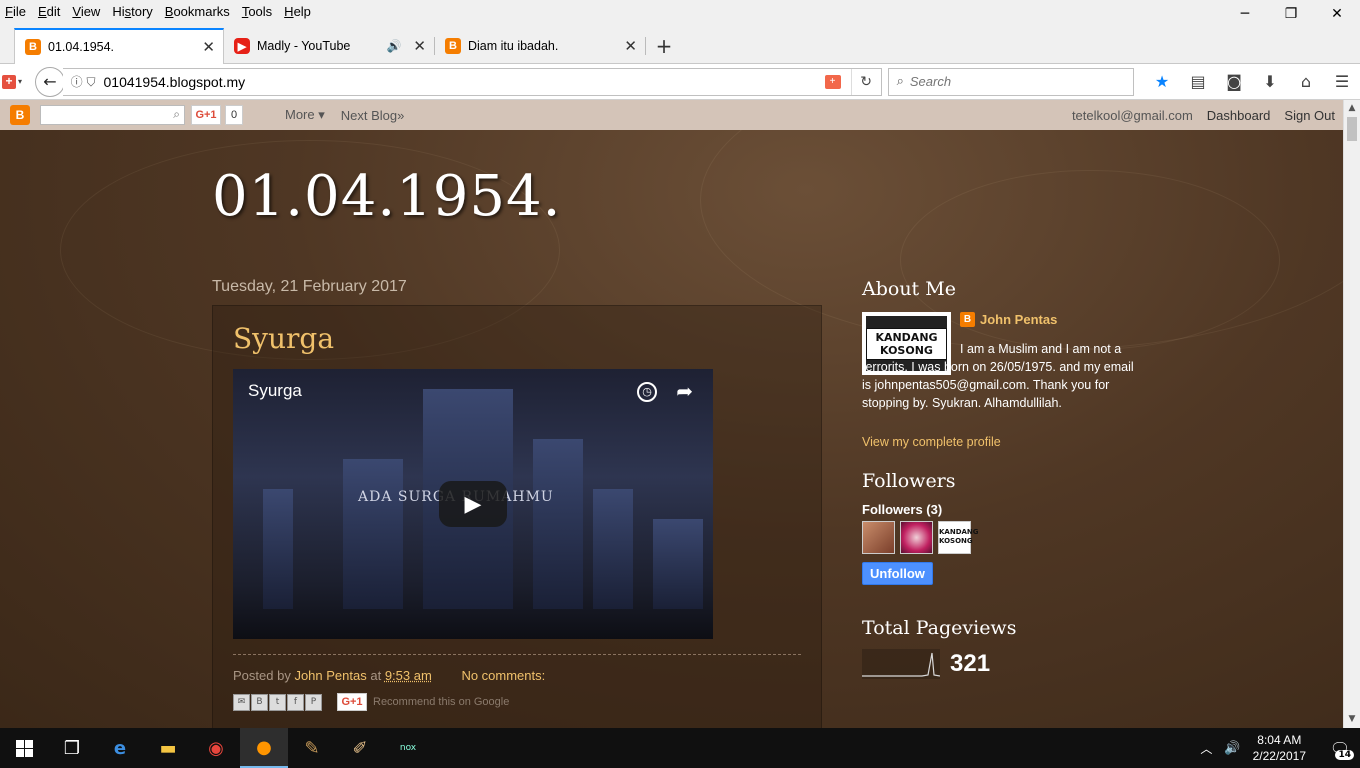 The width and height of the screenshot is (1360, 768). I want to click on facebook-share-icon: f, so click(295, 702).